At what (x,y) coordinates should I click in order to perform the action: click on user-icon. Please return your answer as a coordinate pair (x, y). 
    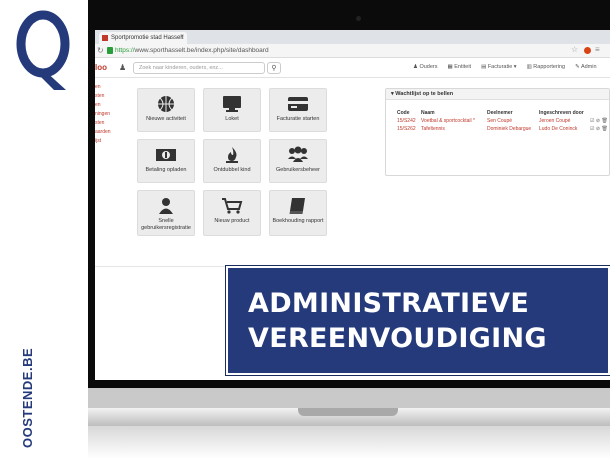
    Looking at the image, I should click on (166, 206).